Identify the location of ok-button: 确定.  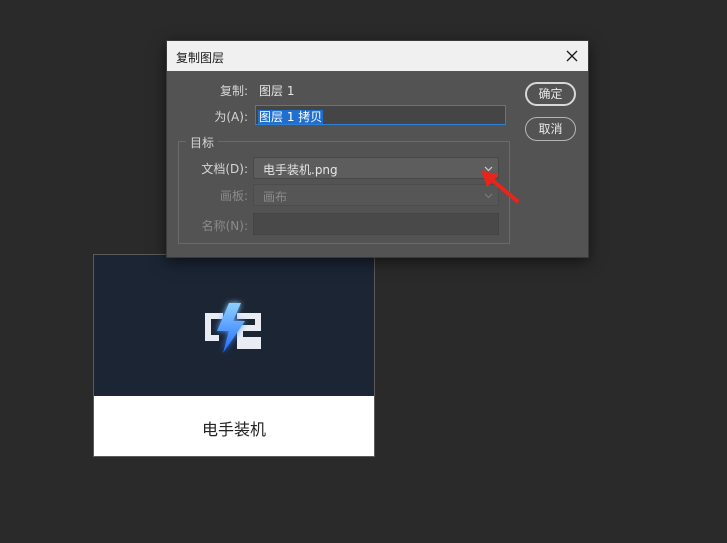
(550, 94).